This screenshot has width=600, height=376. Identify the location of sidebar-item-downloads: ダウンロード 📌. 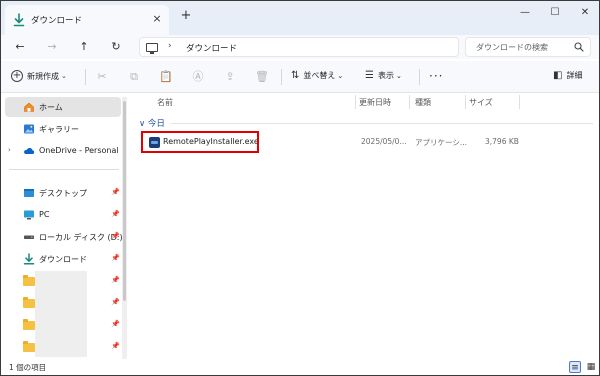
(63, 259).